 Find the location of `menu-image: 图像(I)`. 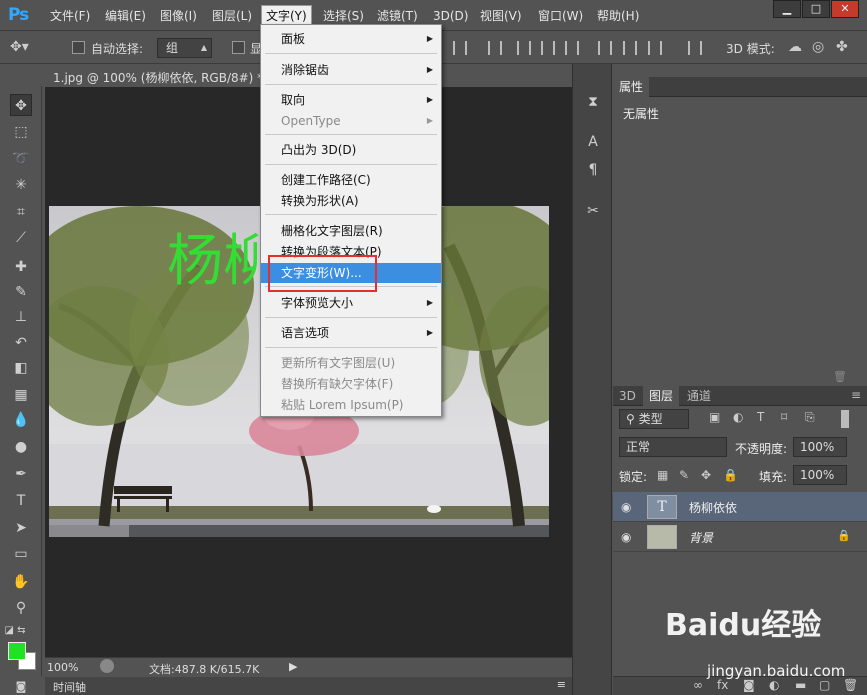

menu-image: 图像(I) is located at coordinates (178, 16).